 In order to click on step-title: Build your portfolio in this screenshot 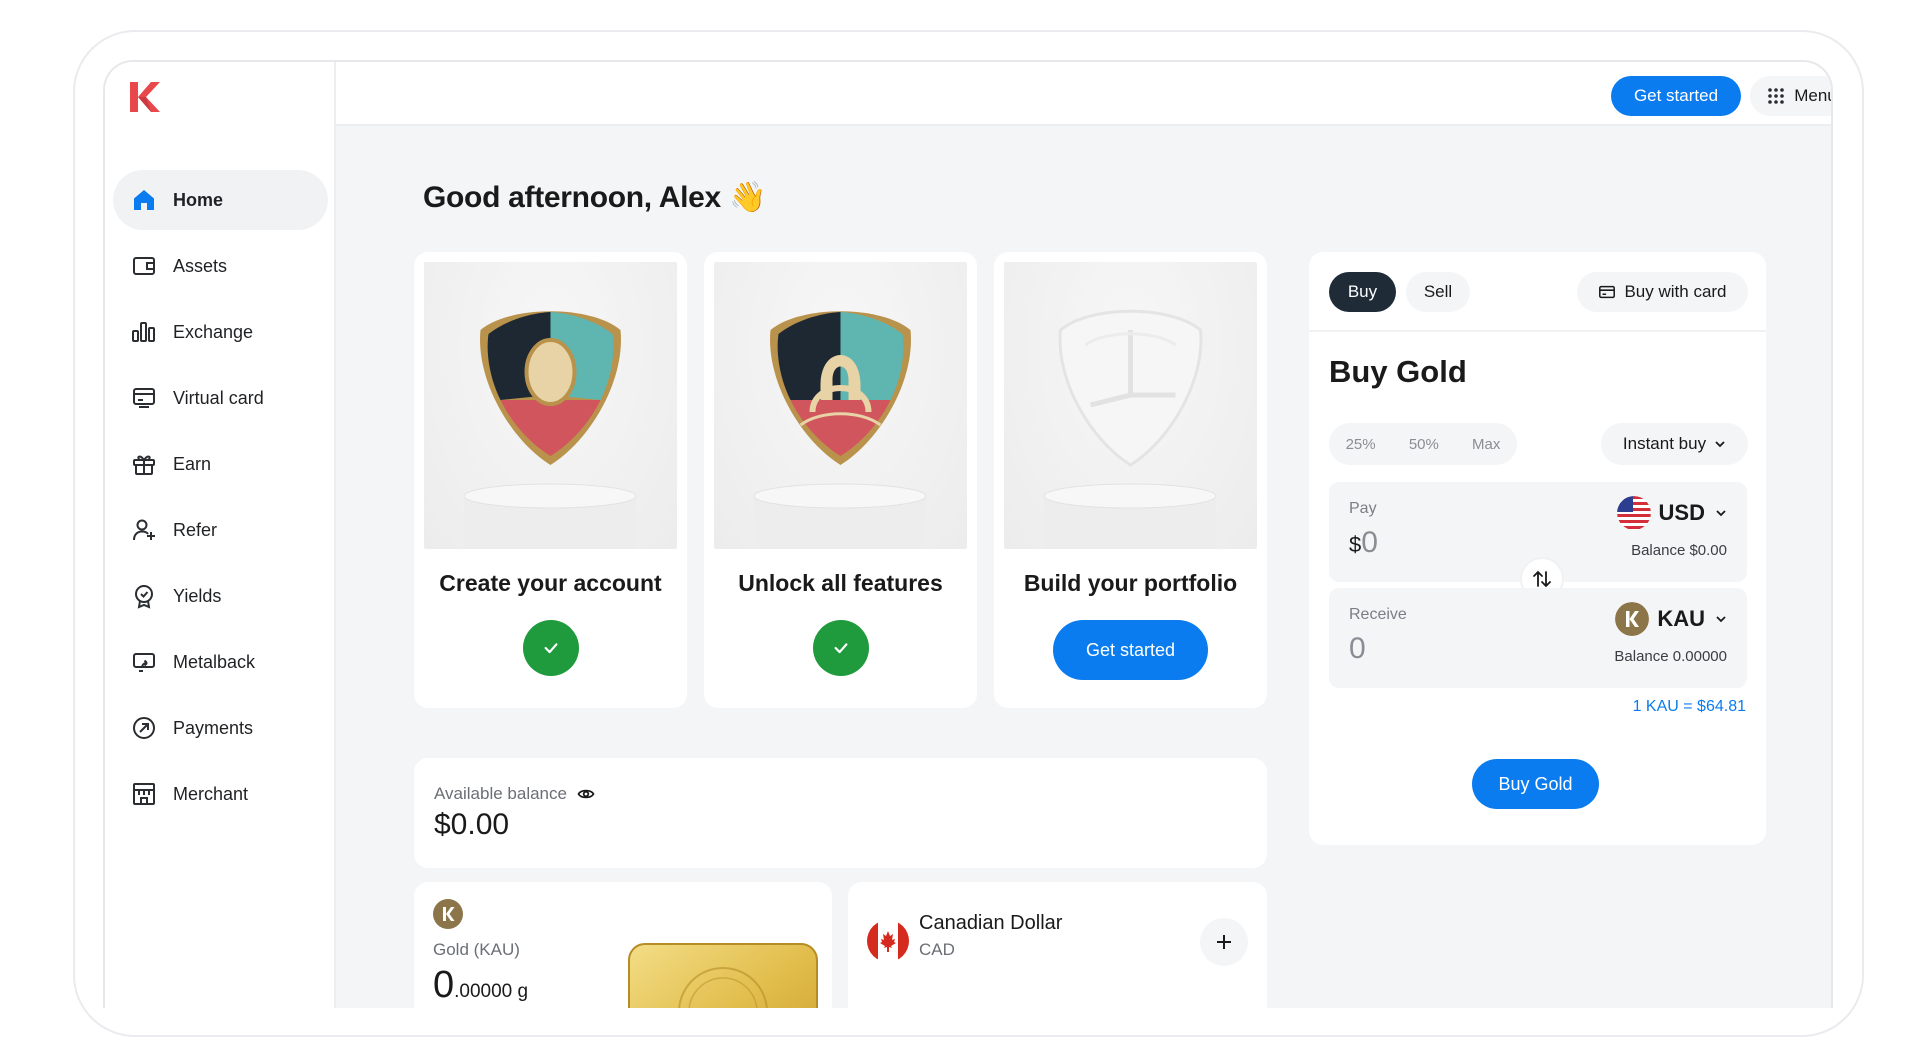, I will do `click(1130, 583)`.